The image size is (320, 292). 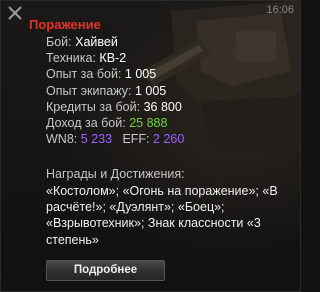 What do you see at coordinates (148, 123) in the screenshot?
I see `stat-value-income: 25 888` at bounding box center [148, 123].